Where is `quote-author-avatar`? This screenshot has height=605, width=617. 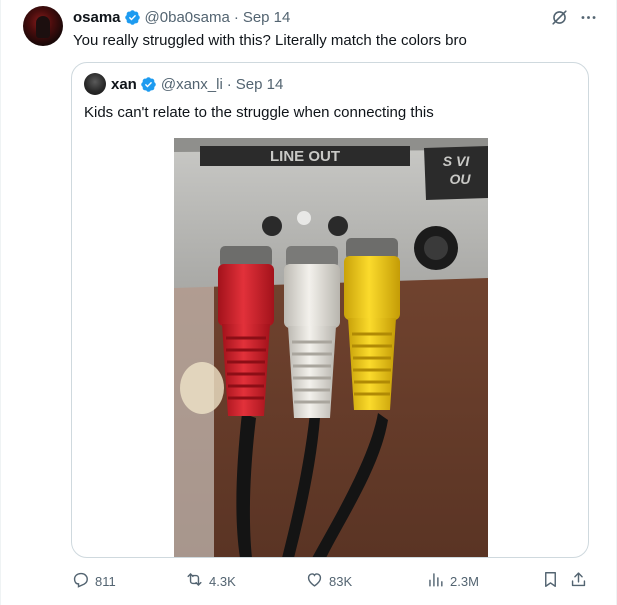
quote-author-avatar is located at coordinates (95, 84).